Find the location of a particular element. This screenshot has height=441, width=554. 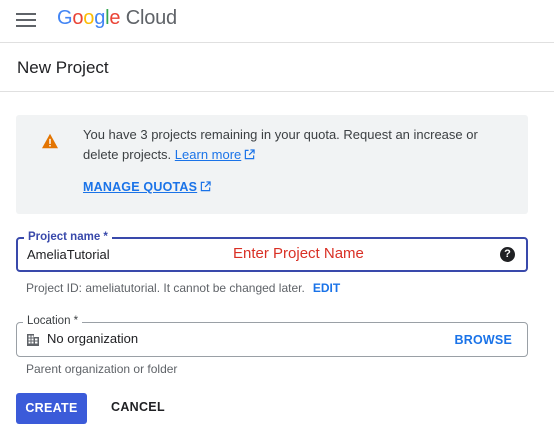

warning-icon is located at coordinates (50, 141).